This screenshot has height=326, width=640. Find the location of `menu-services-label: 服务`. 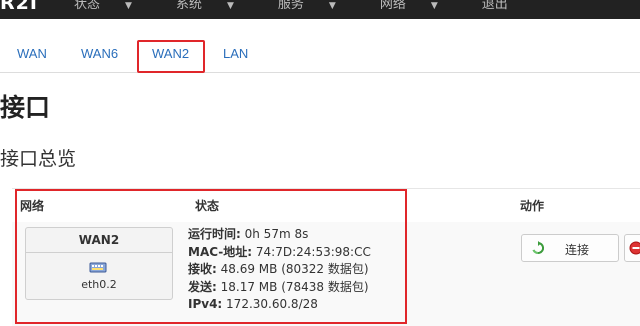

menu-services-label: 服务 is located at coordinates (290, 6).